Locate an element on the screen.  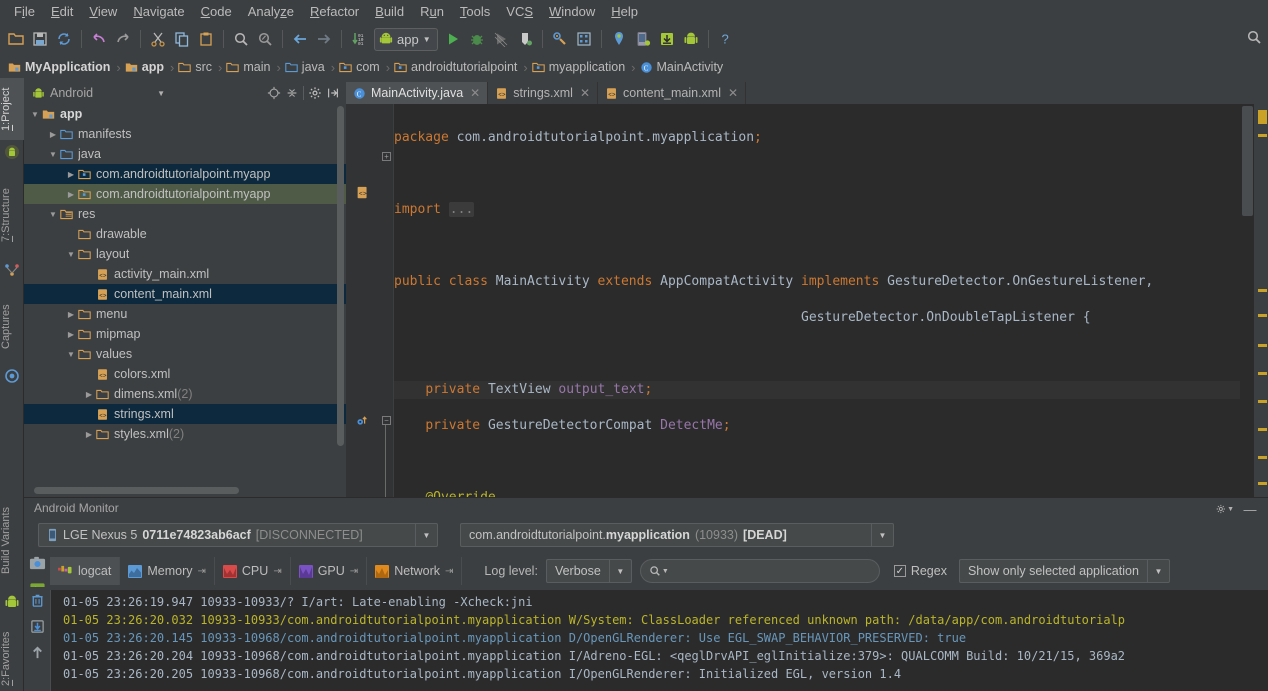
attach-debugger-icon is located at coordinates (525, 39).